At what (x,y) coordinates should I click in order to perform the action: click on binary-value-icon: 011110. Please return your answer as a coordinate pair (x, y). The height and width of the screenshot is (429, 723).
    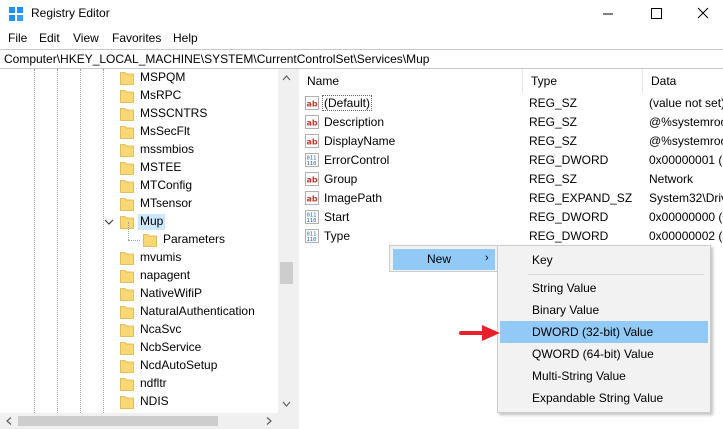
    Looking at the image, I should click on (312, 160).